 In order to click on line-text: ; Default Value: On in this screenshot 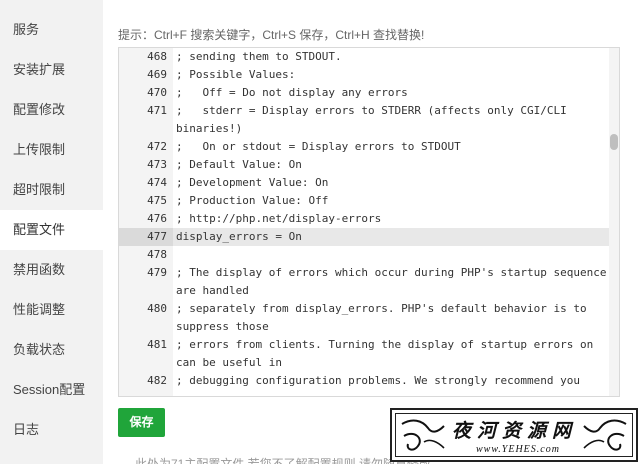, I will do `click(391, 165)`.